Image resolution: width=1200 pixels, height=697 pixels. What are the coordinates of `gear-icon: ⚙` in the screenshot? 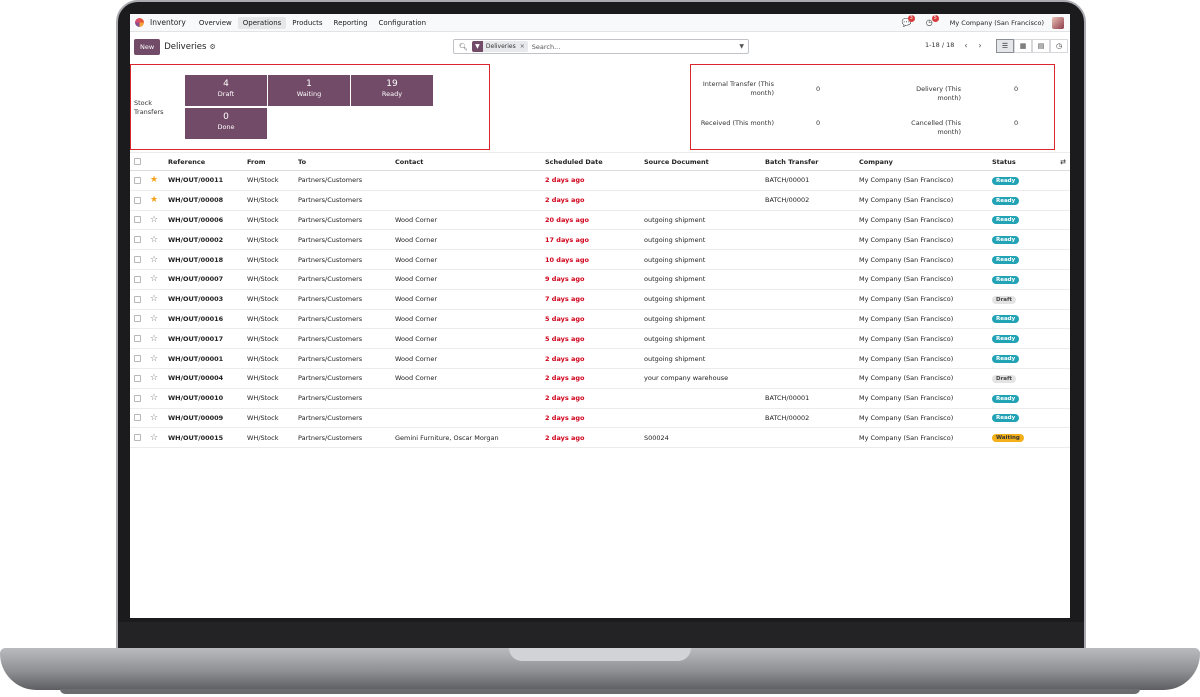 It's located at (212, 47).